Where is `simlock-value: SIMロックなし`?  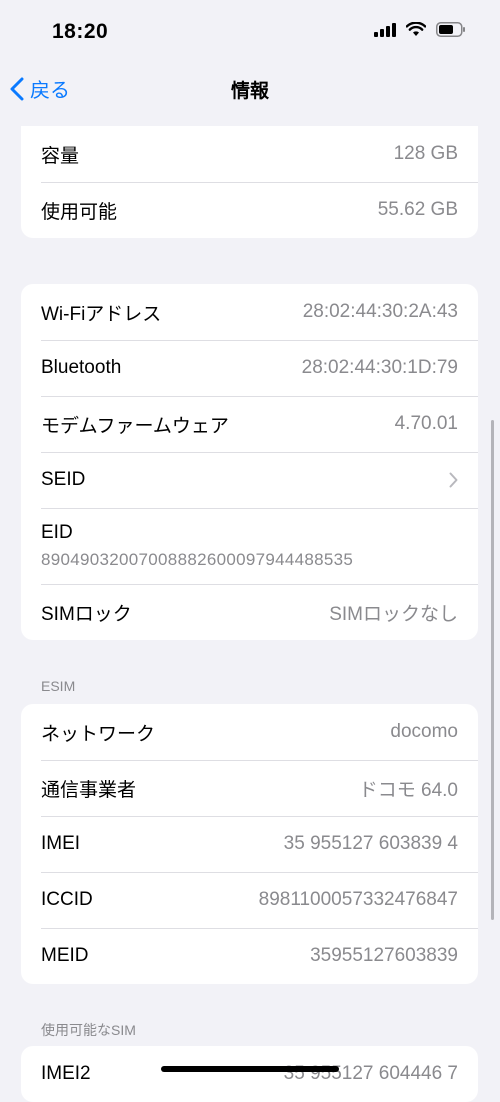
simlock-value: SIMロックなし is located at coordinates (393, 614).